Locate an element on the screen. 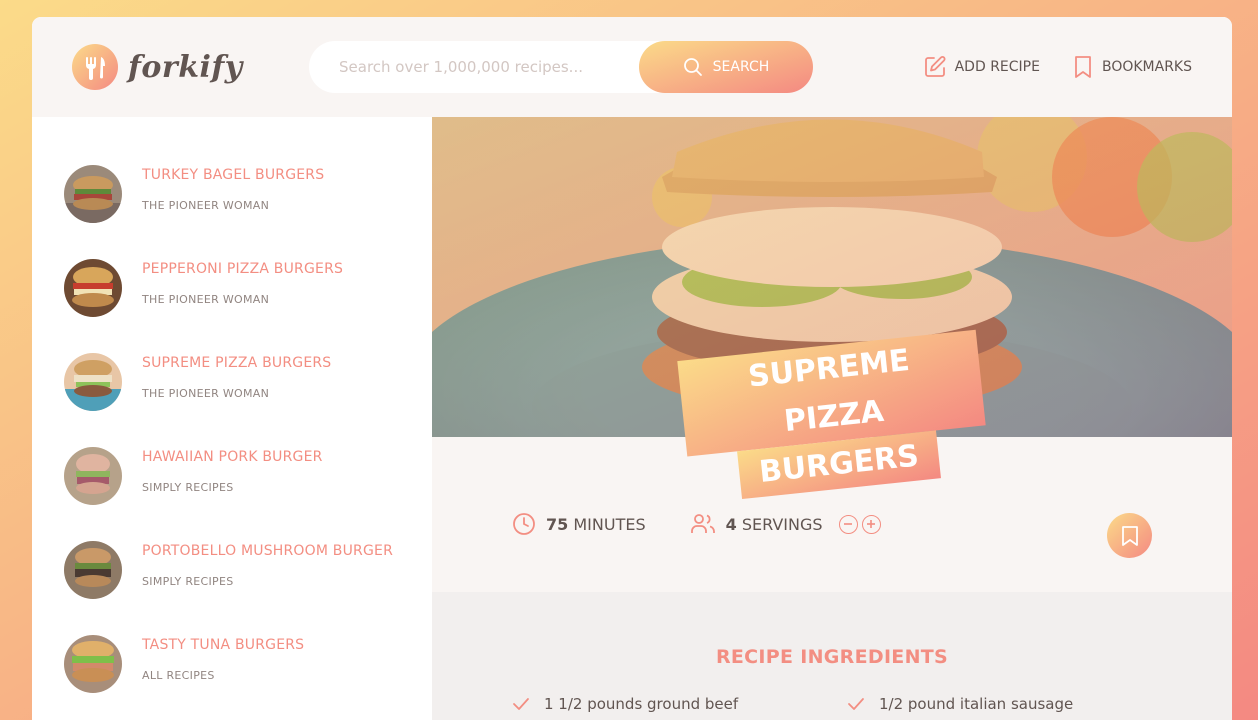 Image resolution: width=1258 pixels, height=720 pixels. cooking-time-value: 75 is located at coordinates (557, 524).